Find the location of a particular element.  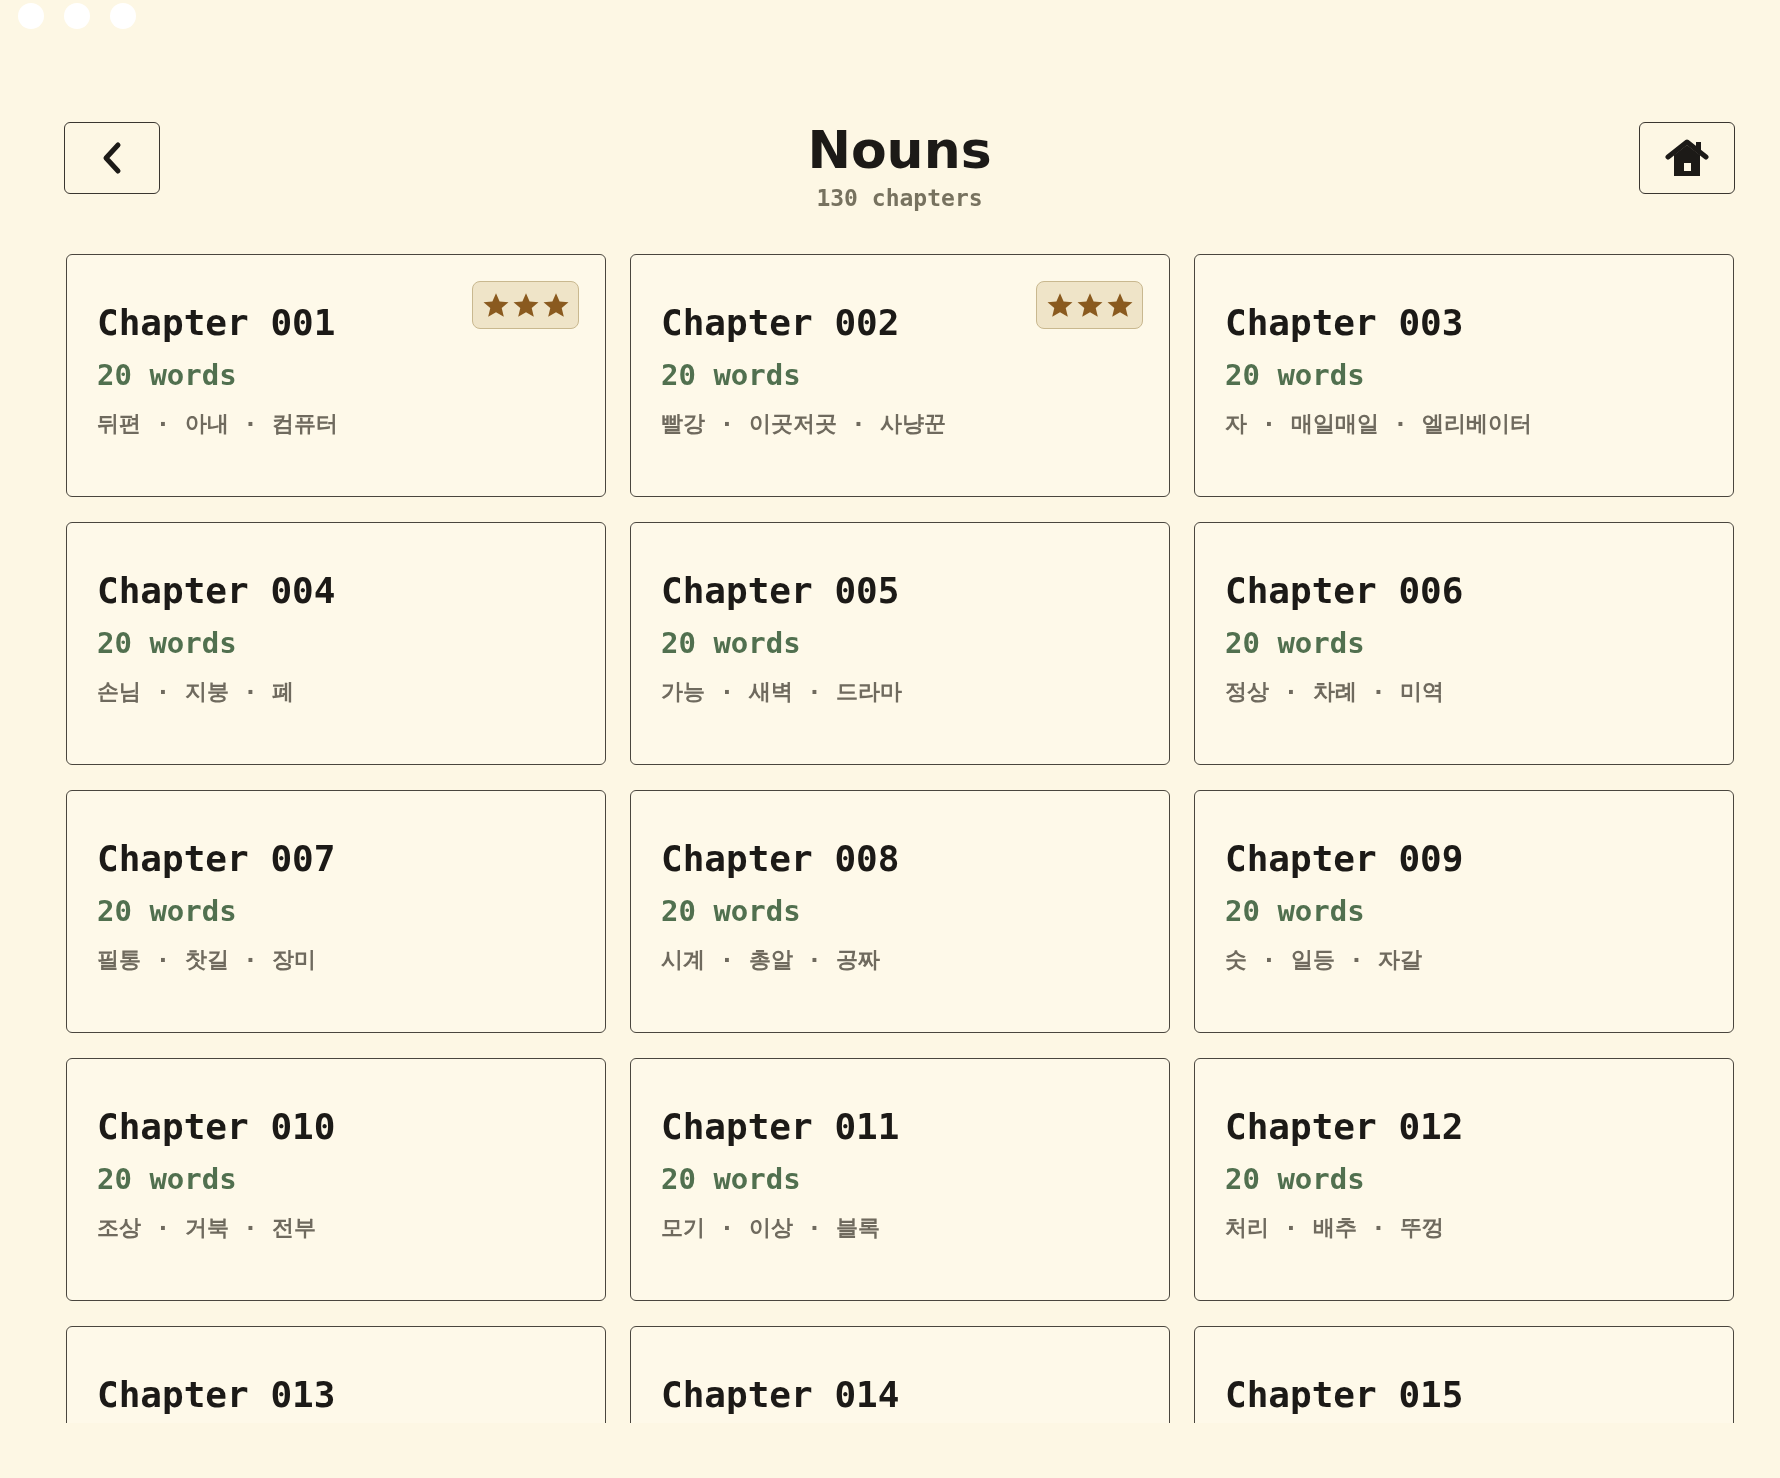

chapter-title: Chapter 015 is located at coordinates (1344, 1395).